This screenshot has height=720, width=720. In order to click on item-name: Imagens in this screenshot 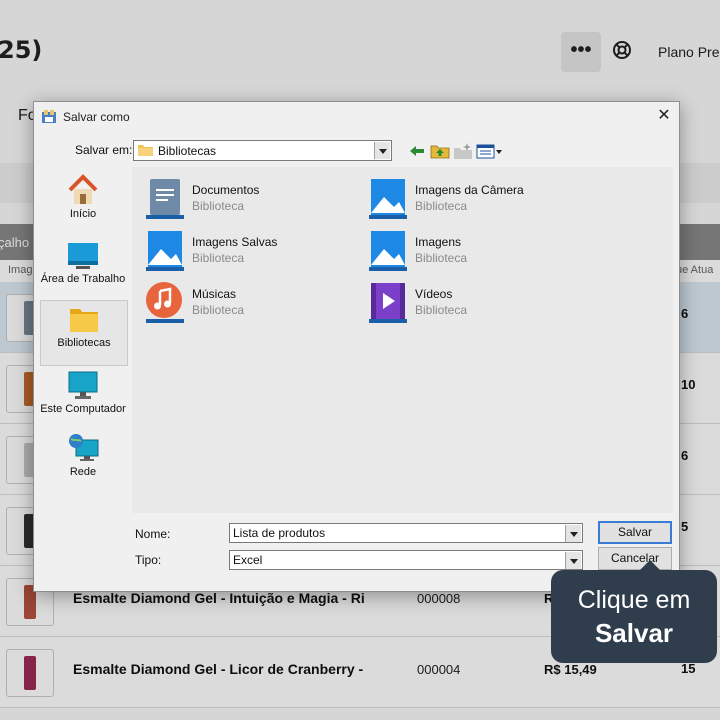, I will do `click(438, 242)`.